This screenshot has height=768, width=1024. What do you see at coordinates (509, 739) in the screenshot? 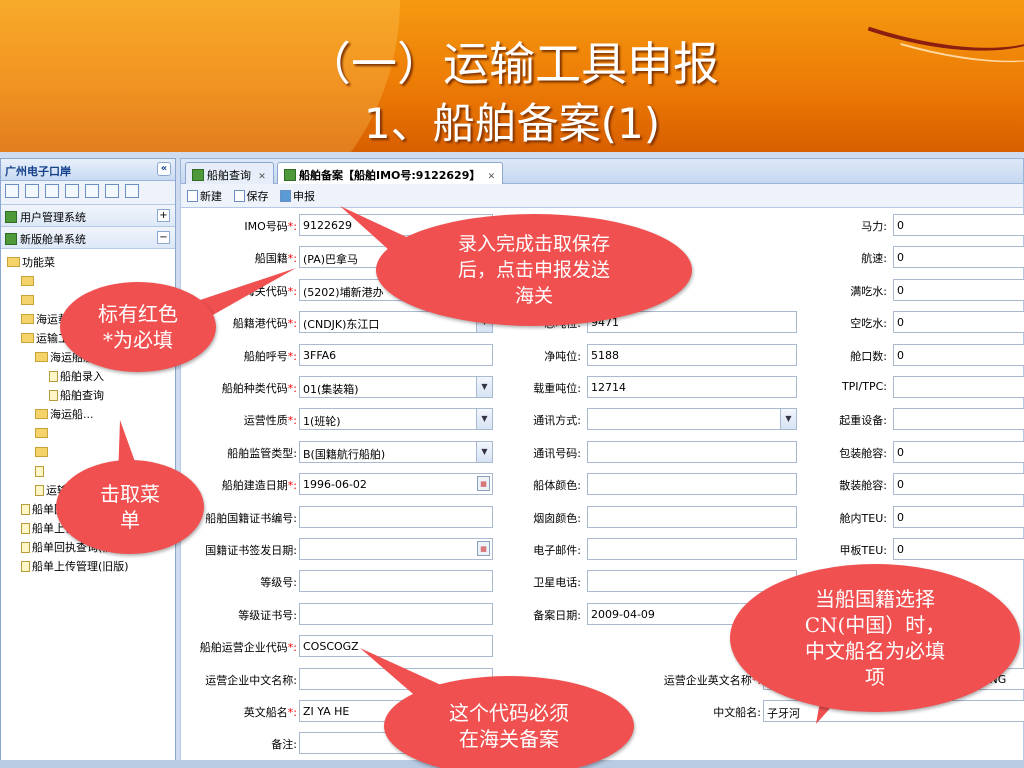
I see `callout-line: 在海关备案` at bounding box center [509, 739].